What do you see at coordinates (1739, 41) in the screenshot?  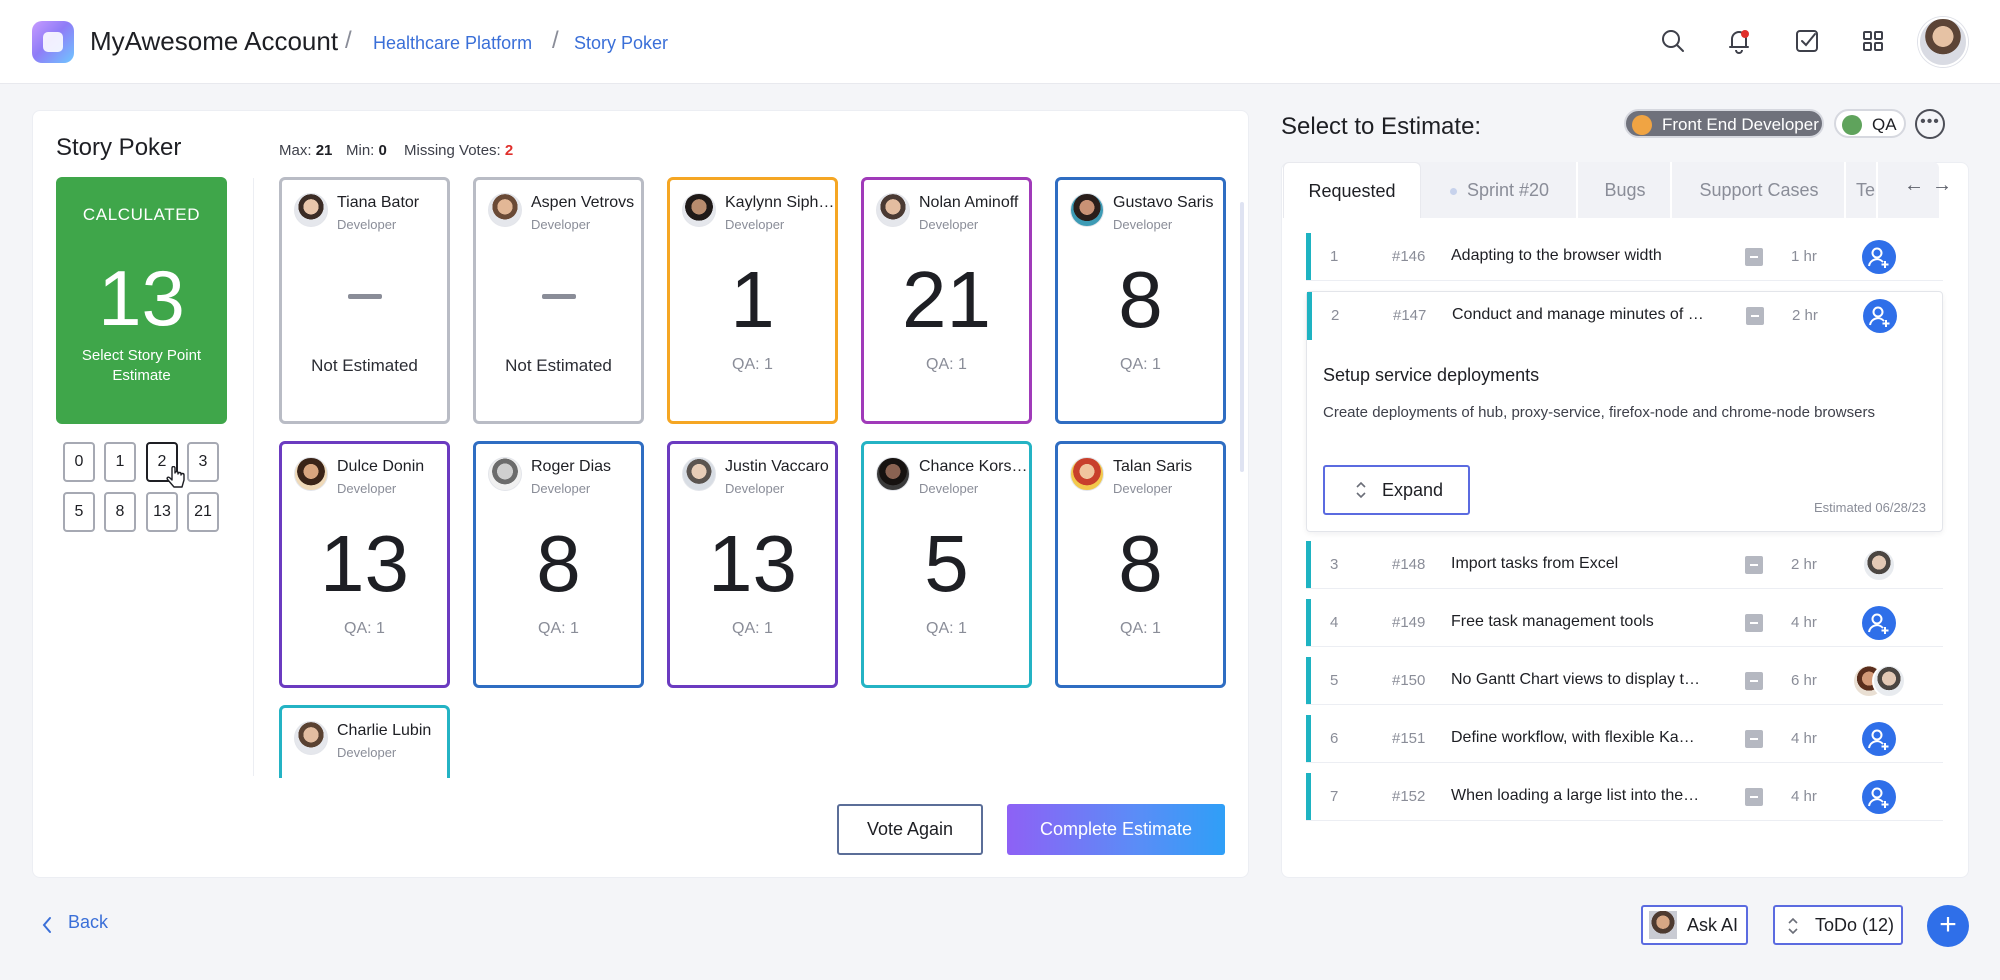 I see `bell-icon` at bounding box center [1739, 41].